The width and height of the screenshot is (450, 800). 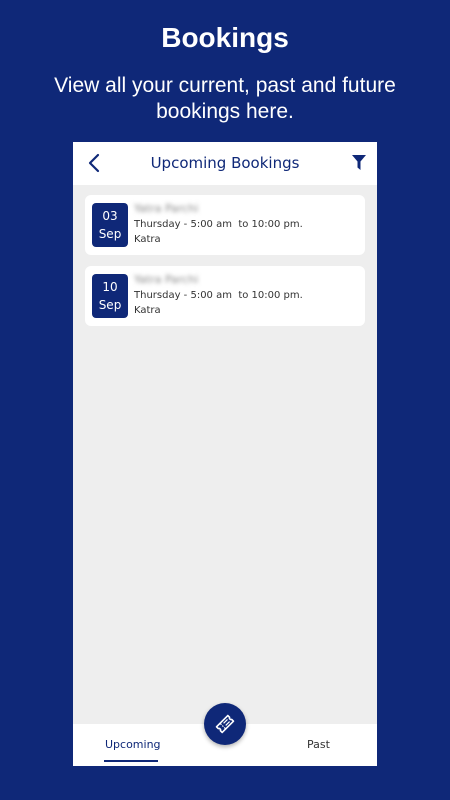 I want to click on filter-icon, so click(x=359, y=162).